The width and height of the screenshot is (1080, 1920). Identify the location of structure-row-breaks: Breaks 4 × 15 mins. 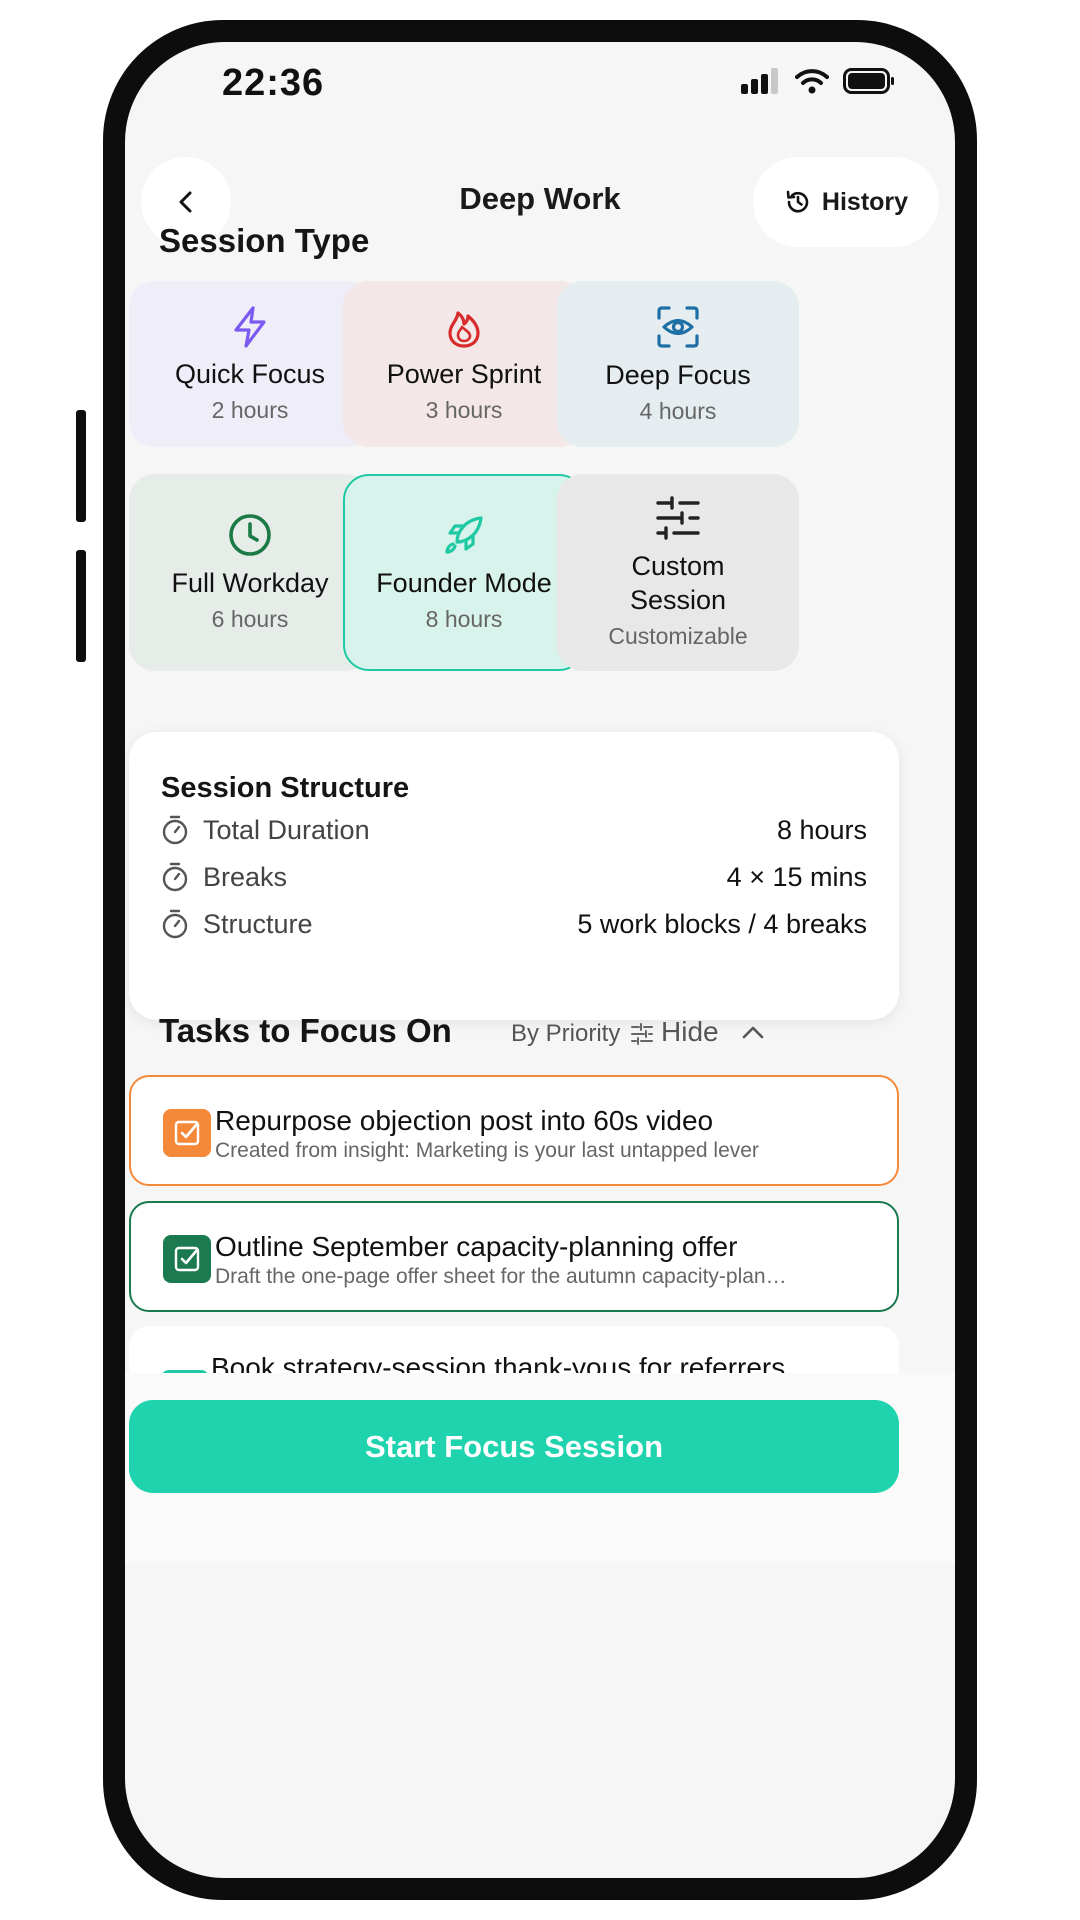
(514, 877).